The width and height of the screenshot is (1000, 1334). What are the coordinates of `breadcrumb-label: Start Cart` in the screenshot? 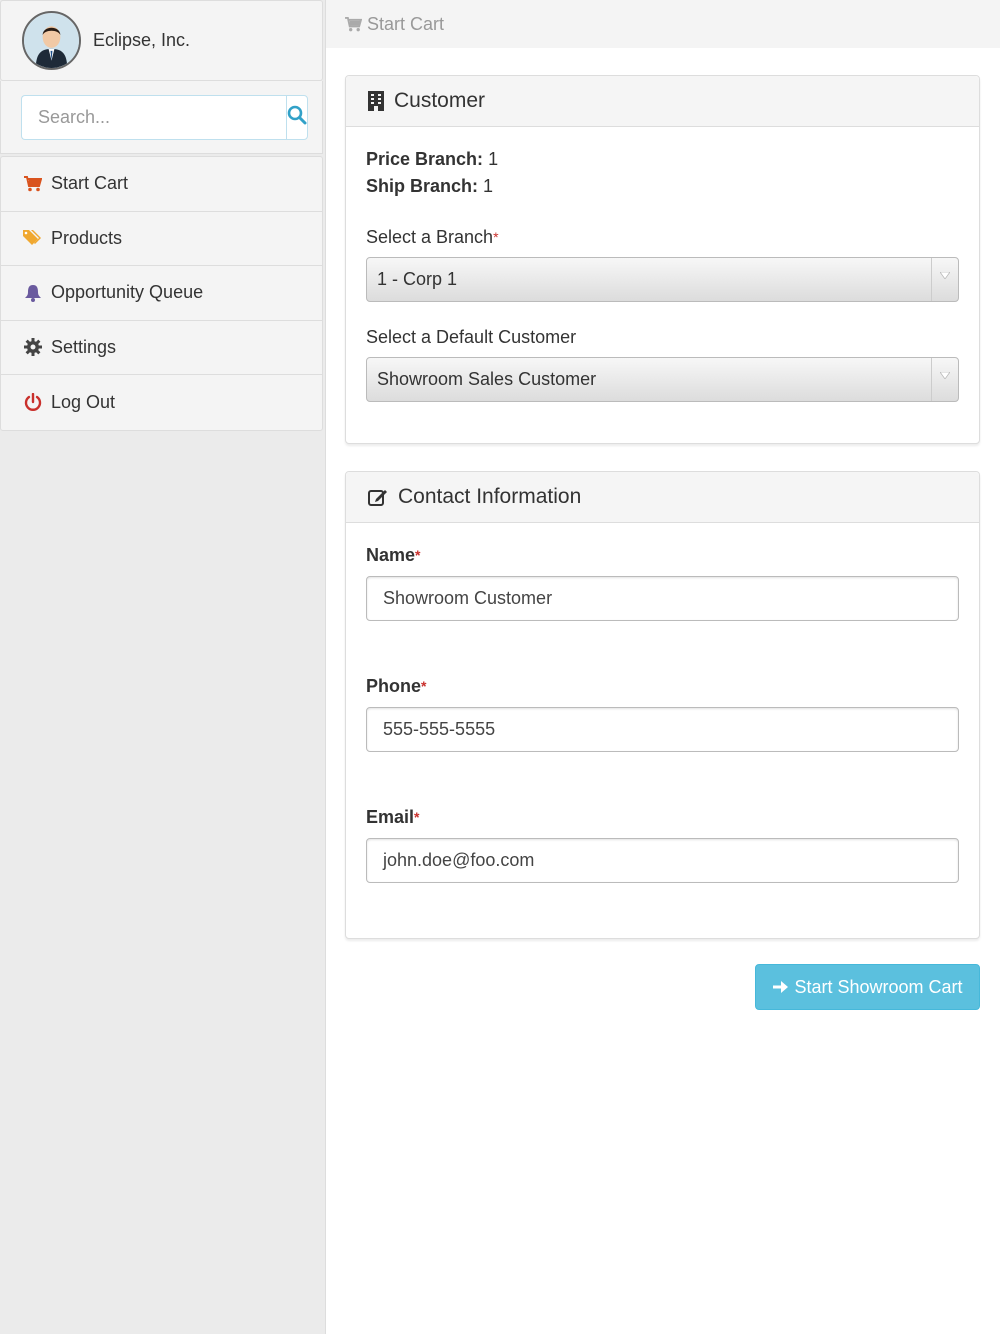 It's located at (405, 24).